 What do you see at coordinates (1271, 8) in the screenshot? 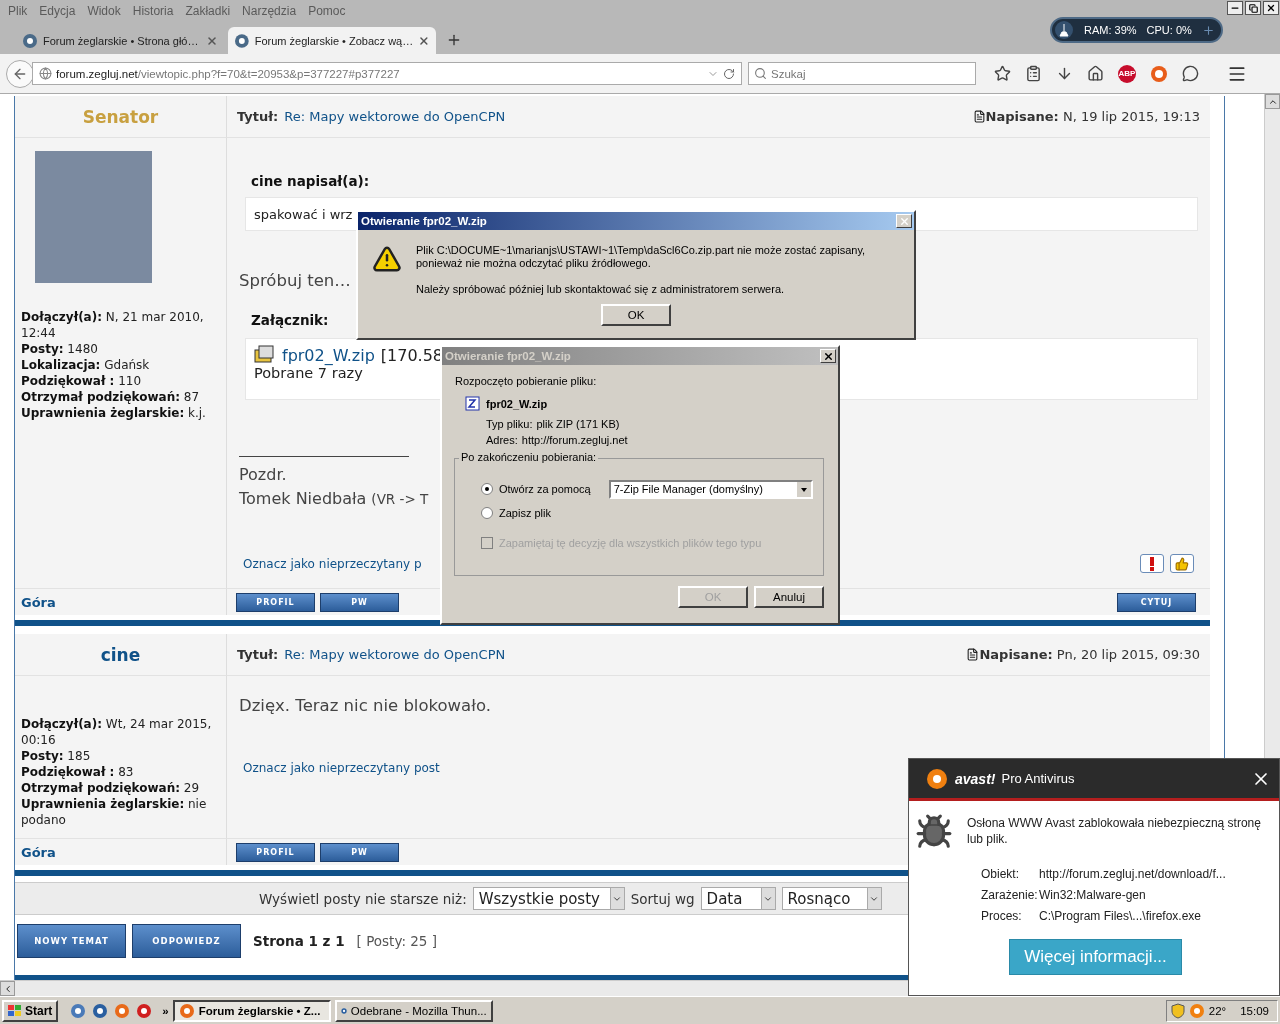
I see `close-button` at bounding box center [1271, 8].